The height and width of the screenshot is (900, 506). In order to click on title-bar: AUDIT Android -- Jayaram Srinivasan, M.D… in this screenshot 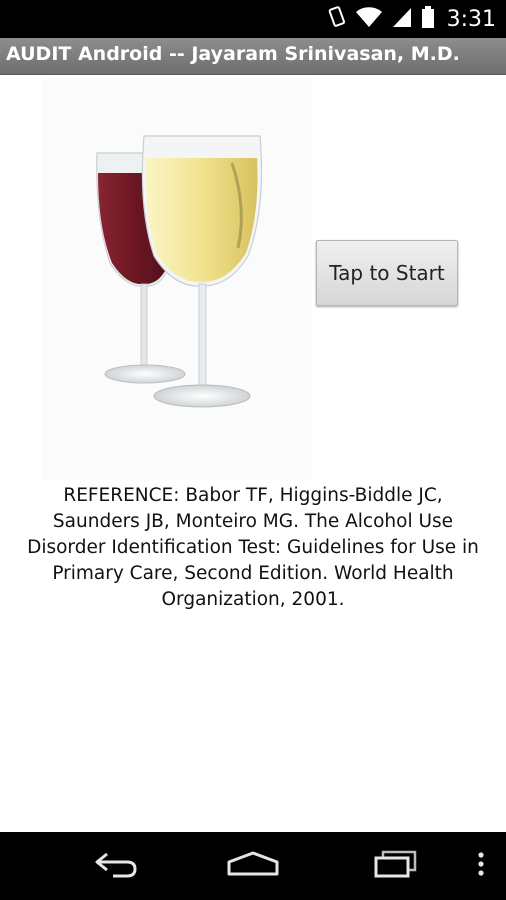, I will do `click(253, 56)`.